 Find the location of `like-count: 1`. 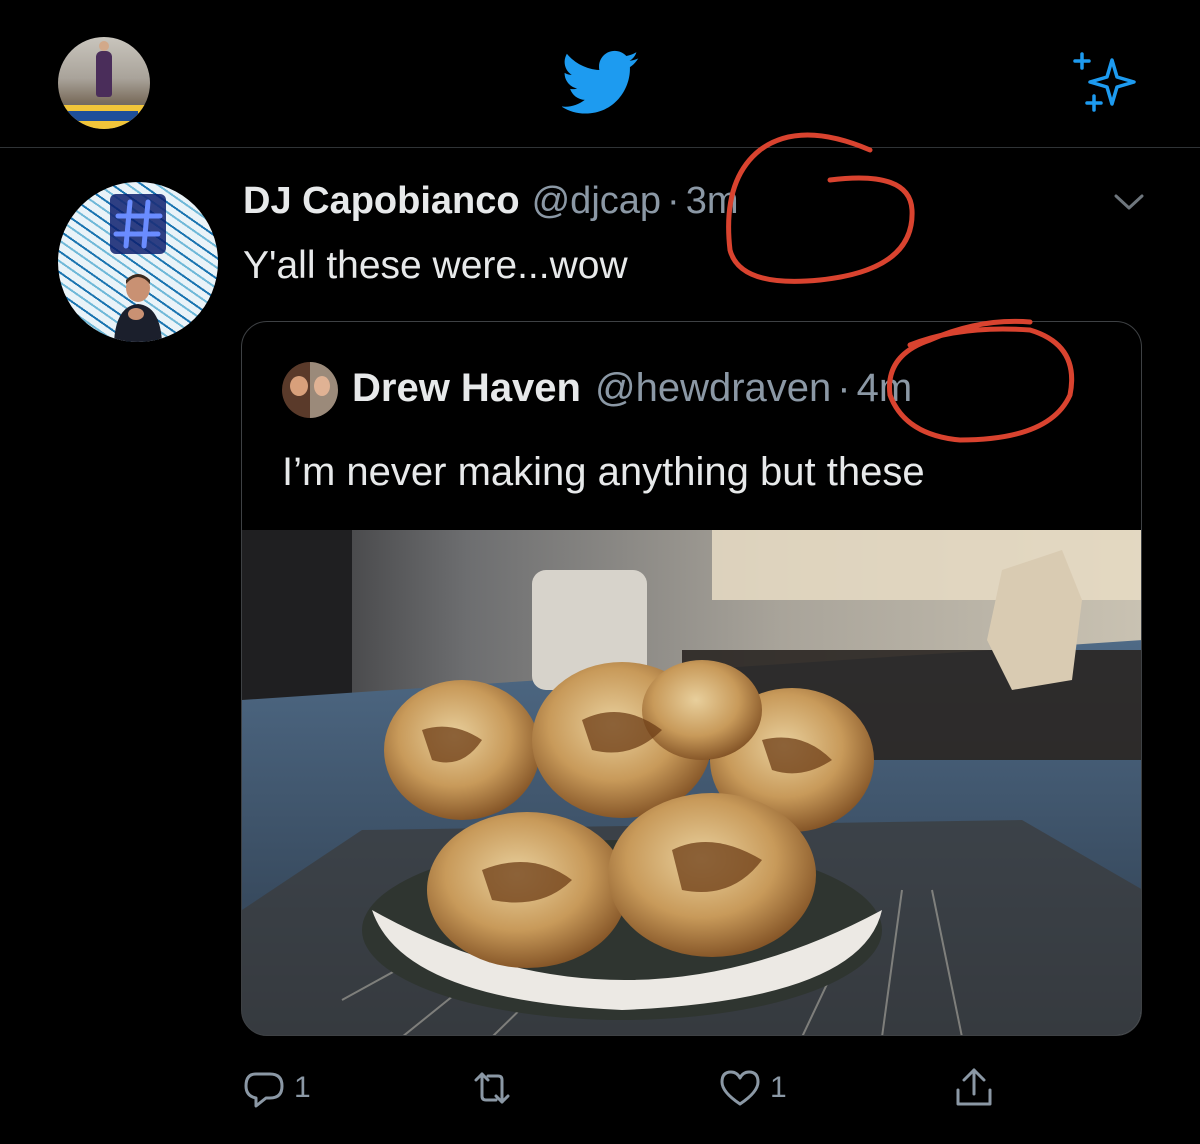

like-count: 1 is located at coordinates (778, 1087).